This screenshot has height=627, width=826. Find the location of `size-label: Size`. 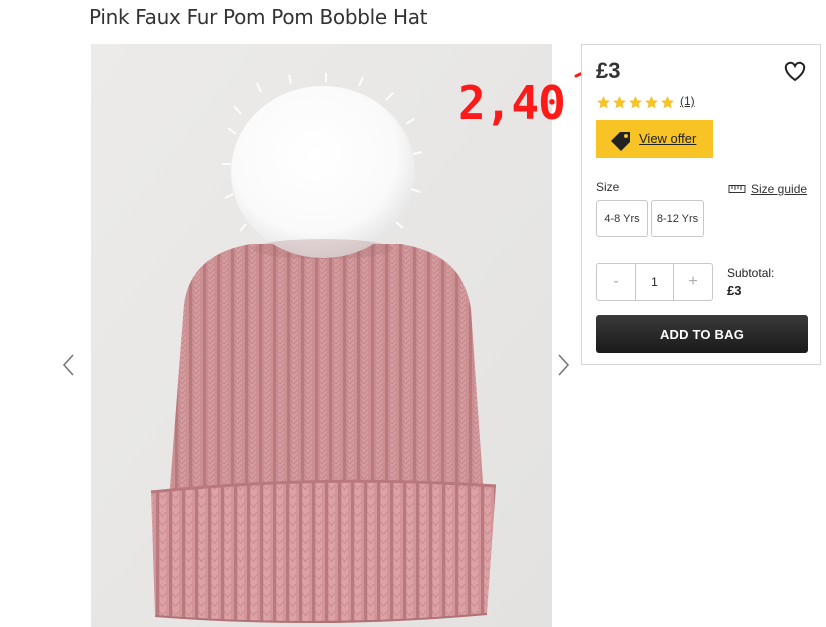

size-label: Size is located at coordinates (608, 187).